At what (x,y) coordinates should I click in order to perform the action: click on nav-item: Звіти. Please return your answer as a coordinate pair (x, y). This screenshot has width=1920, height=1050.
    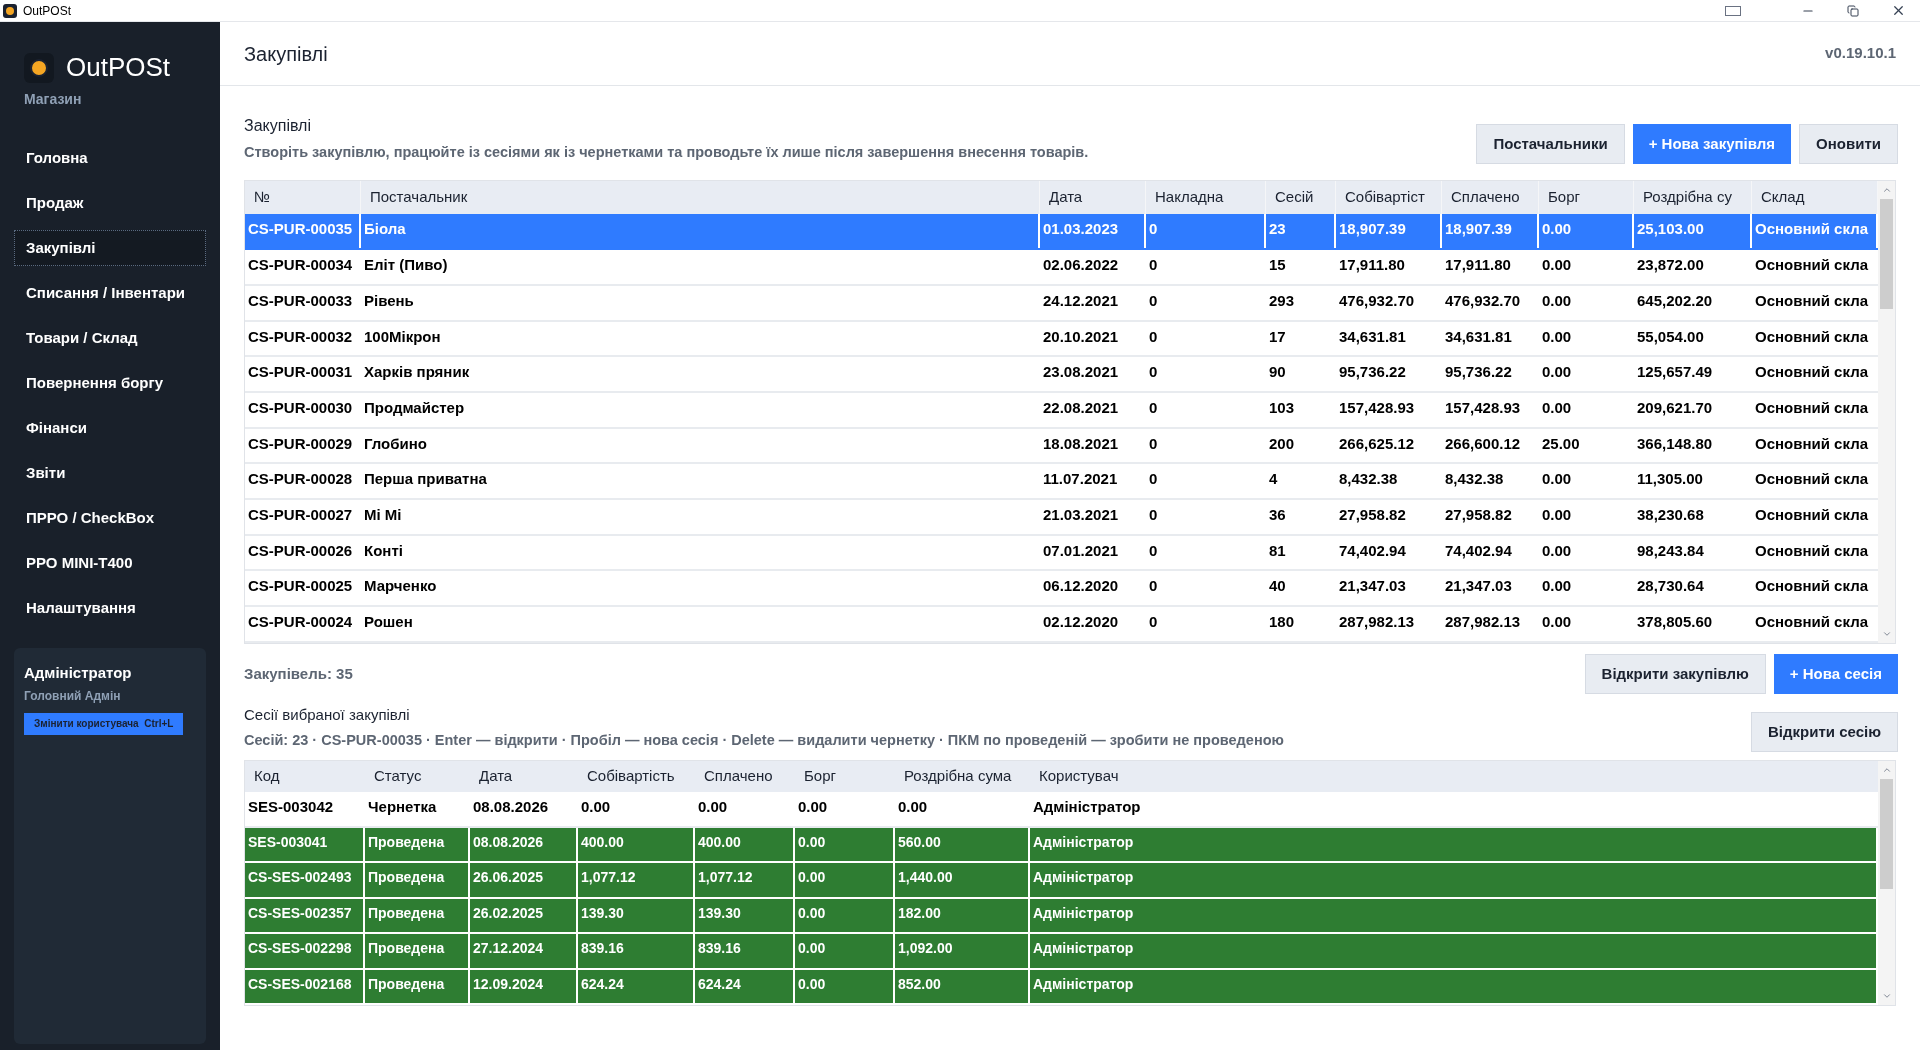
    Looking at the image, I should click on (110, 473).